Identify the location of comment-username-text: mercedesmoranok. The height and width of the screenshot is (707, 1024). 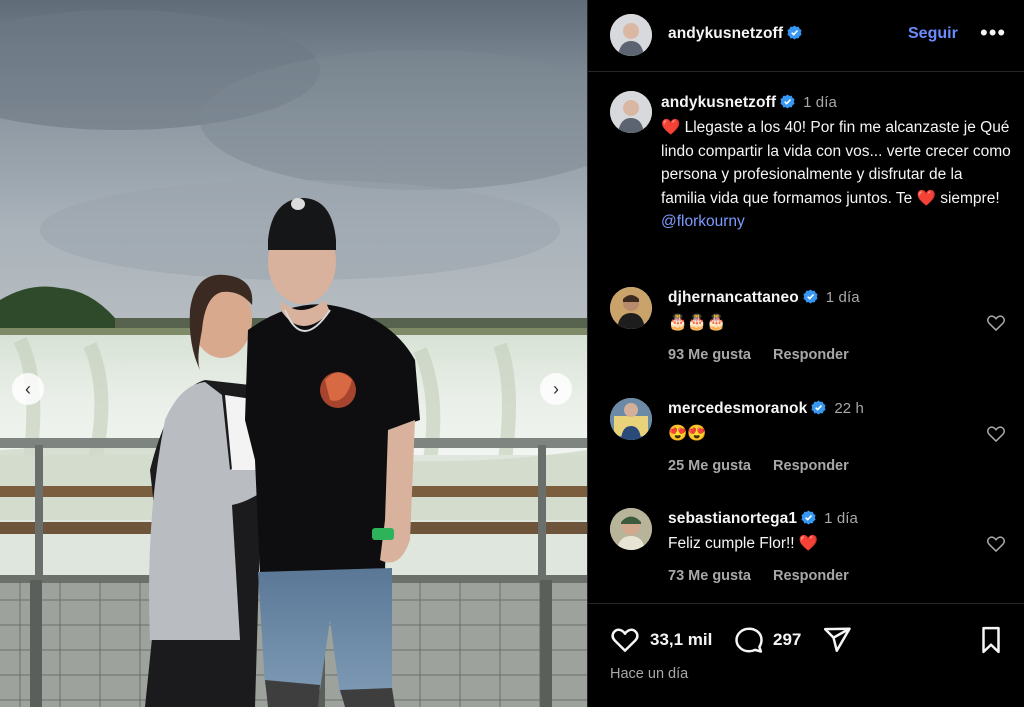
(738, 408).